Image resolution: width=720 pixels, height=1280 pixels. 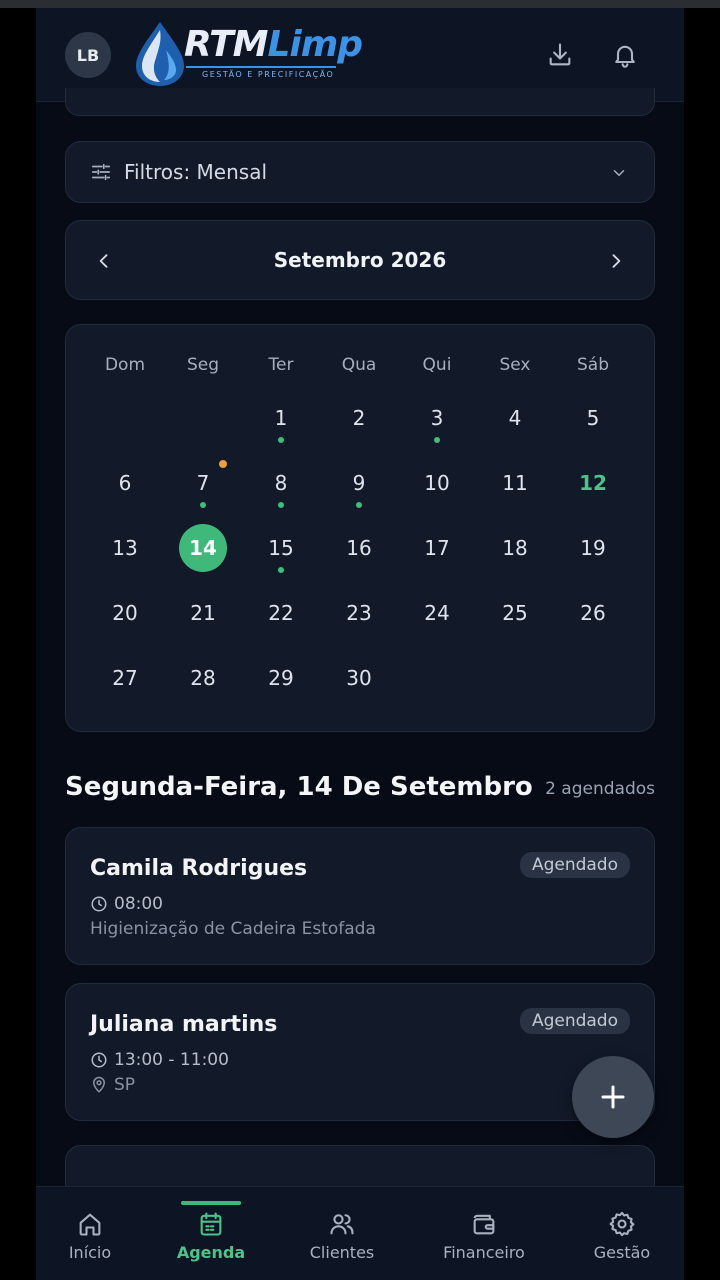 I want to click on month-title: Setembro 2026, so click(x=360, y=260).